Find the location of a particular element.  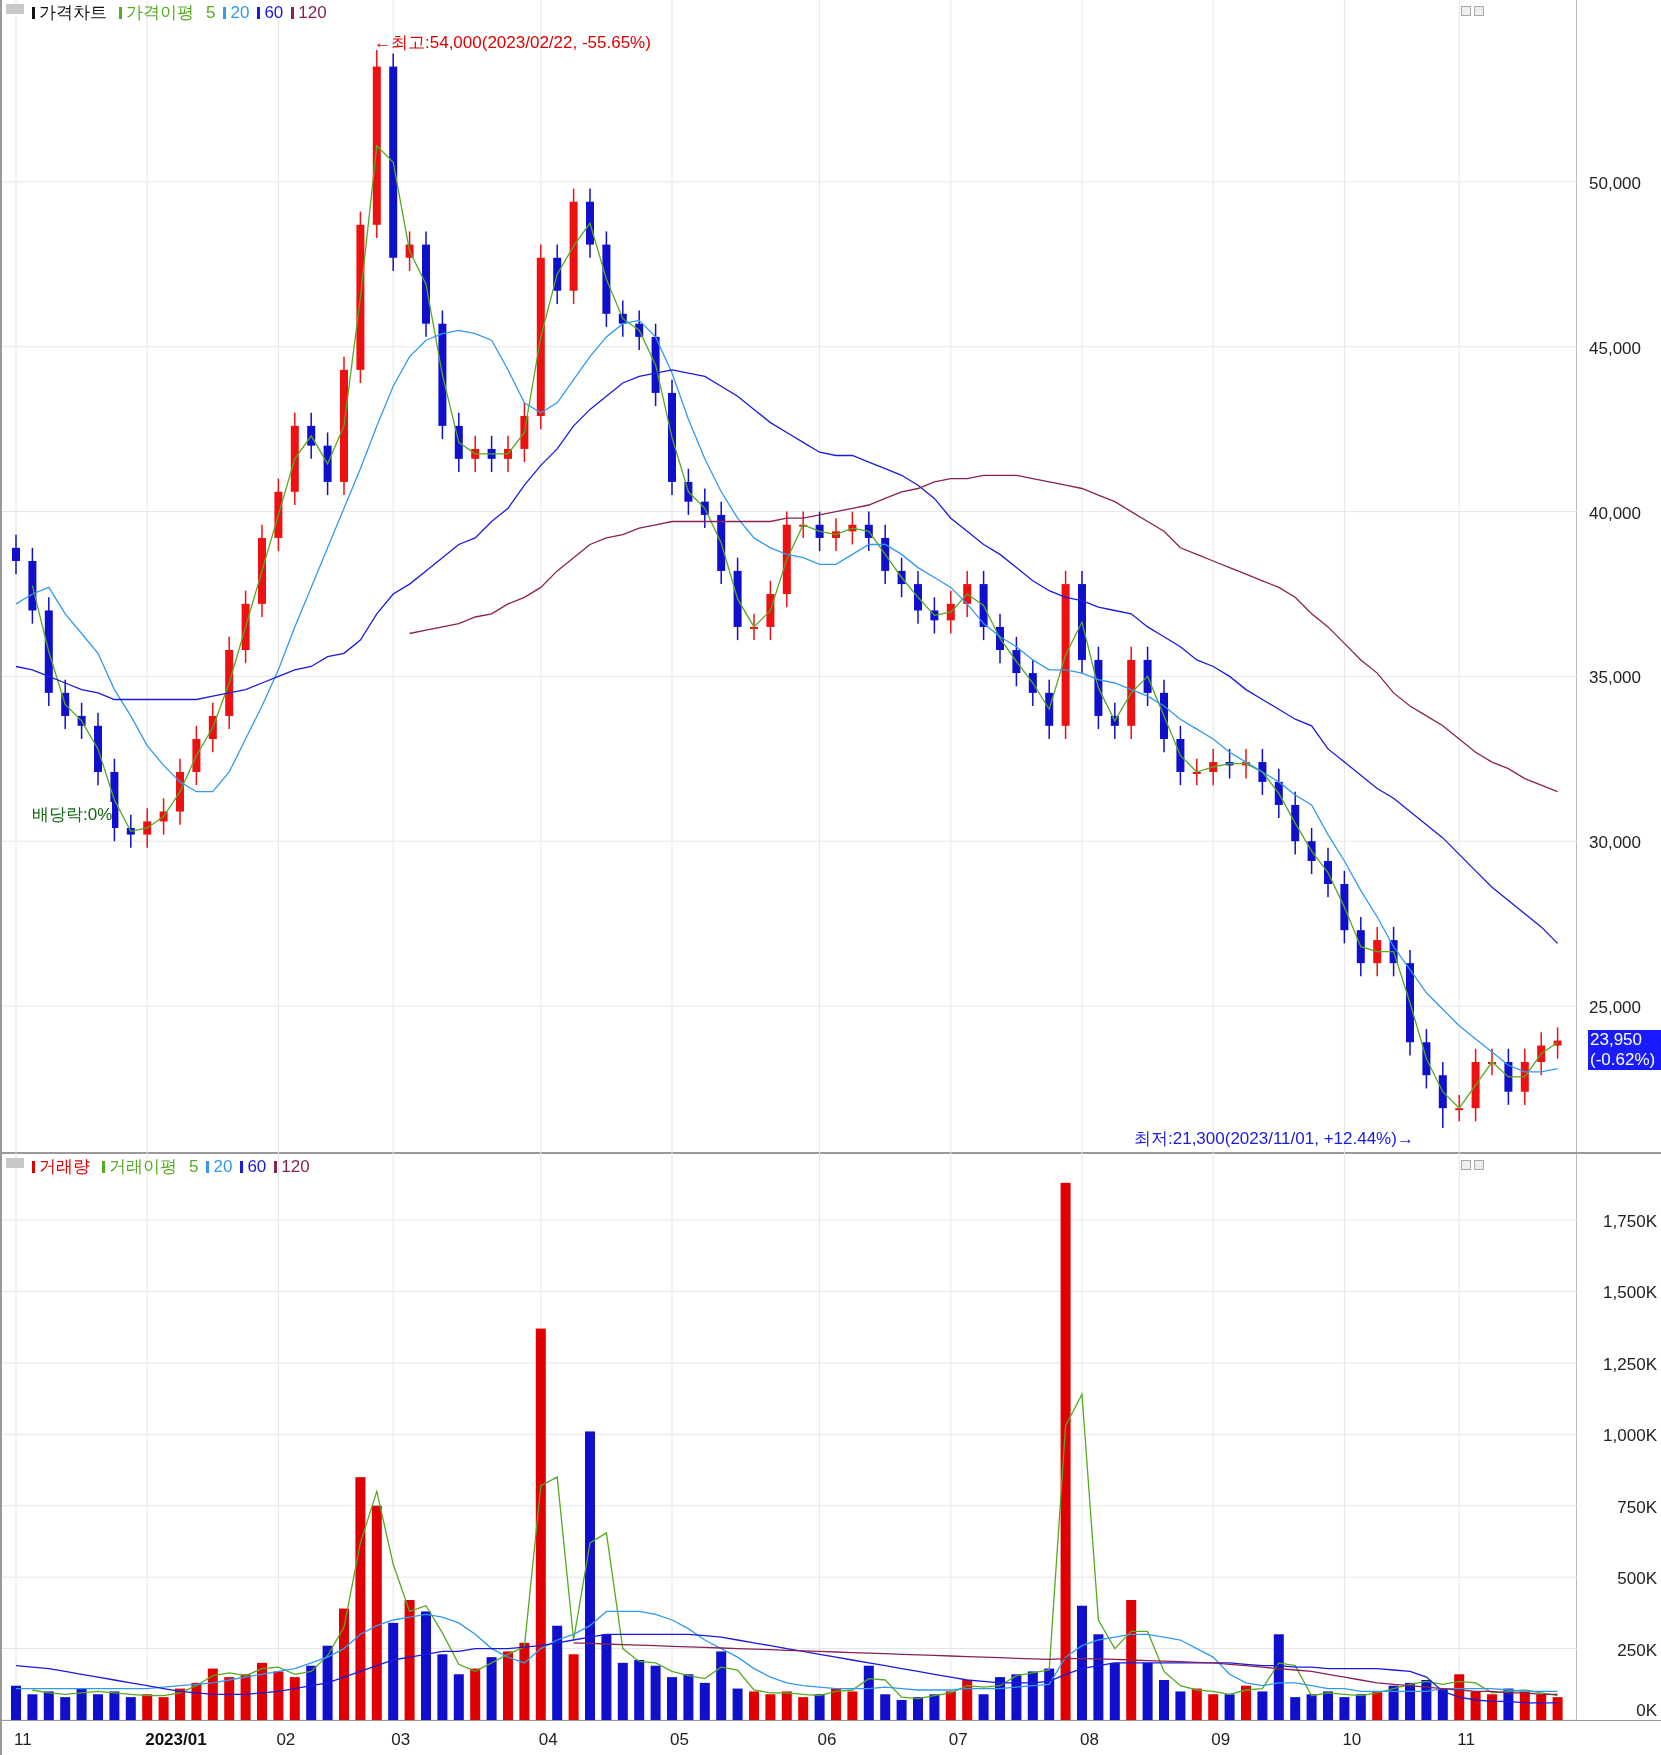

legend-label: 거래이평 is located at coordinates (143, 1166).